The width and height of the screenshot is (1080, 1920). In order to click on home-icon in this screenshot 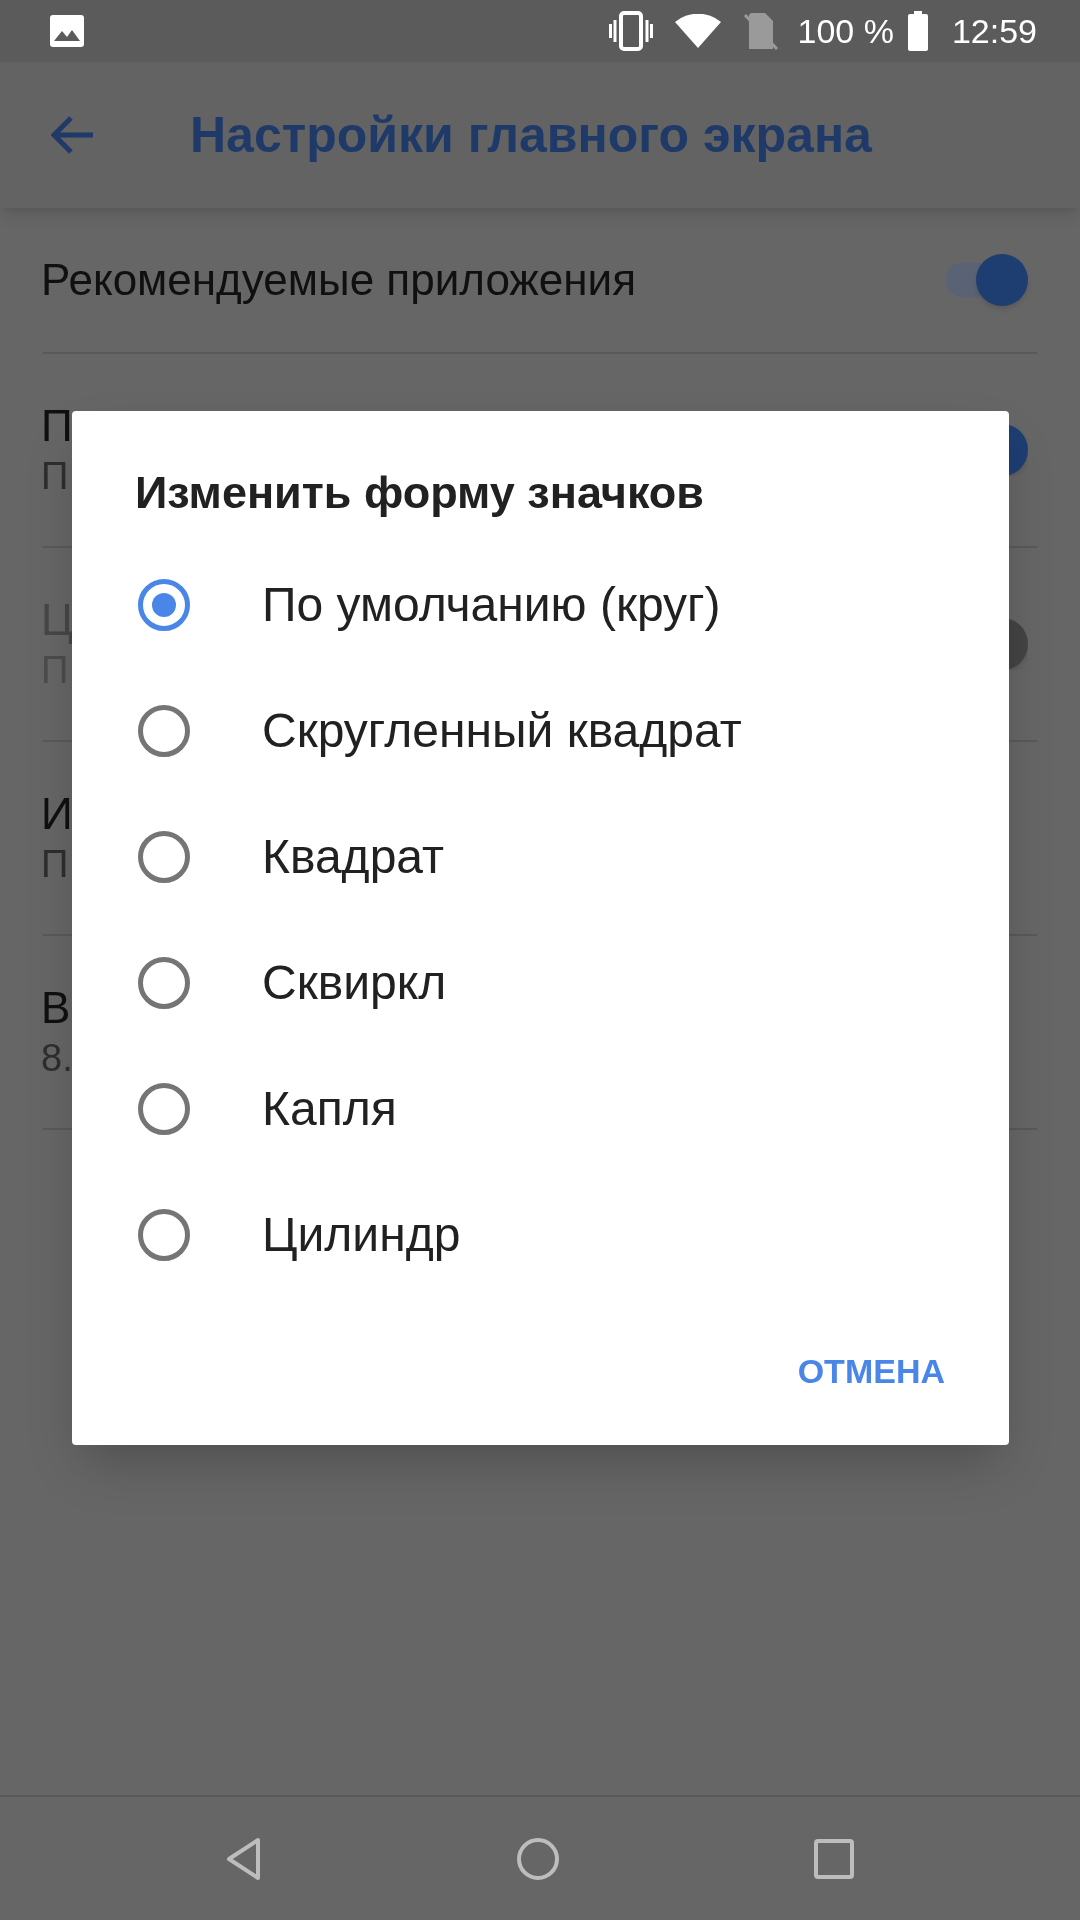, I will do `click(538, 1858)`.